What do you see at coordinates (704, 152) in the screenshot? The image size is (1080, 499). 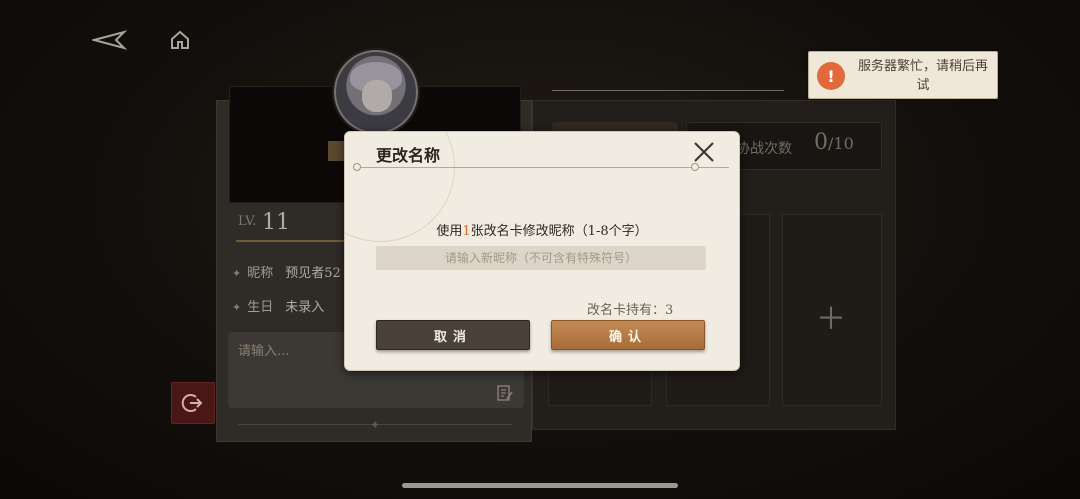 I see `close-icon` at bounding box center [704, 152].